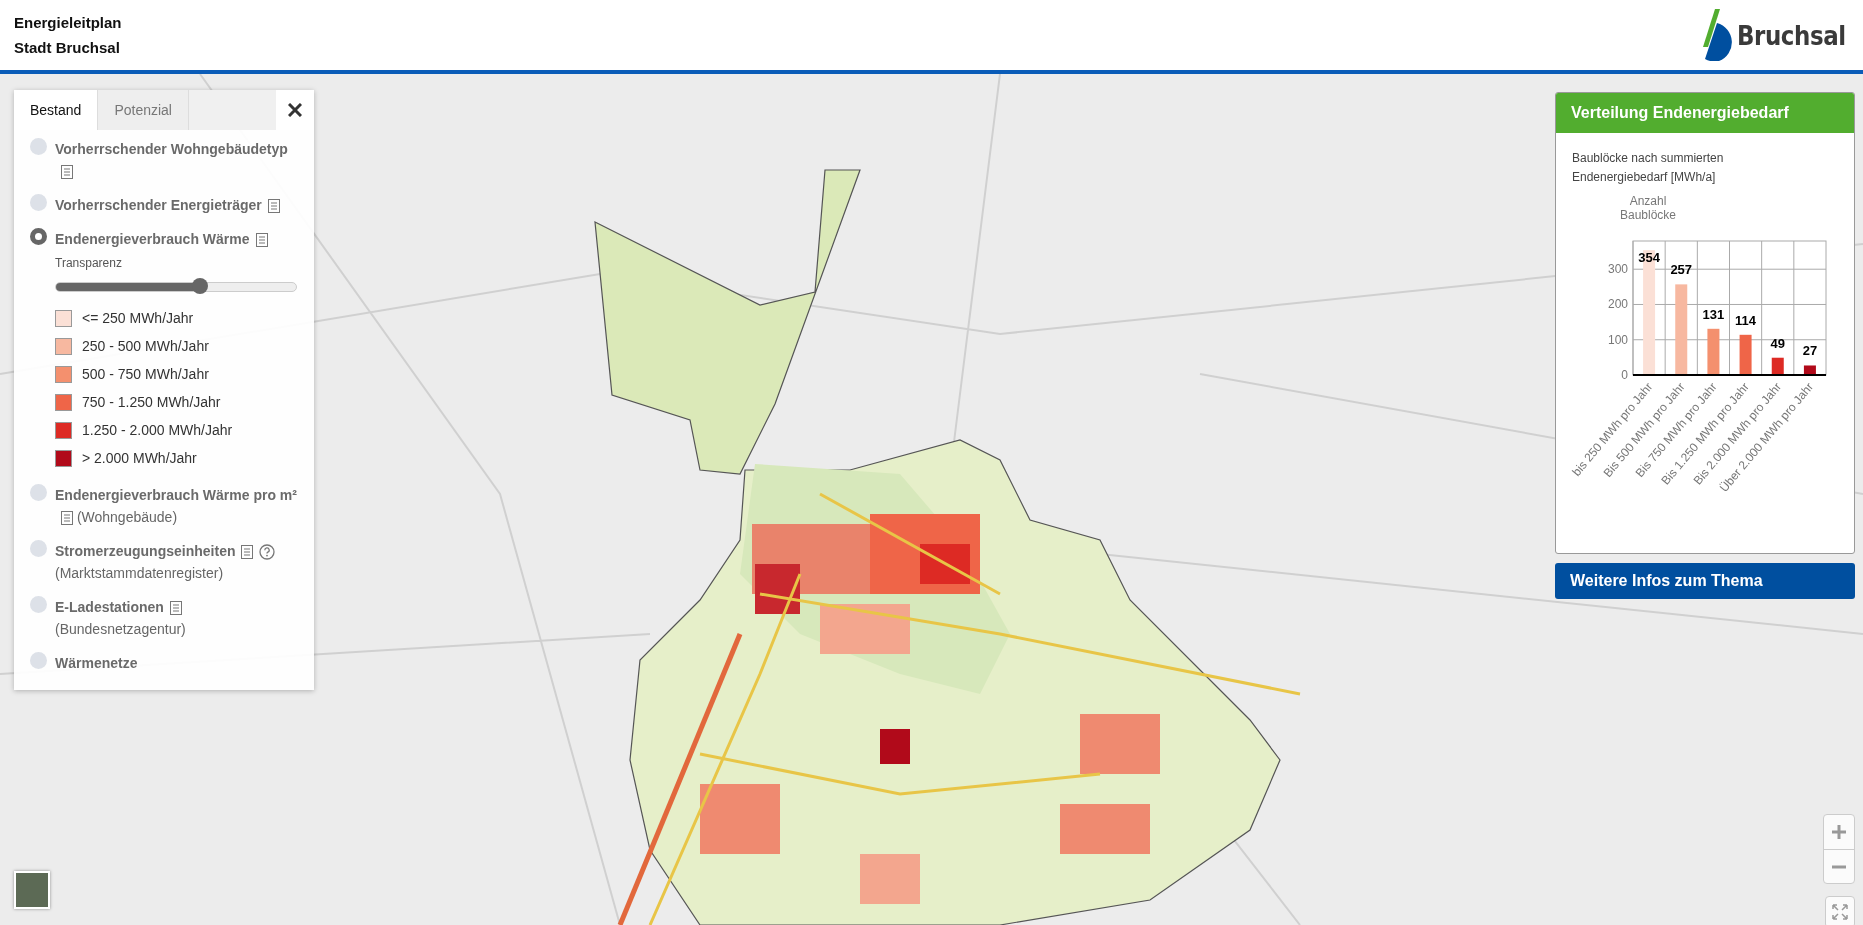 Image resolution: width=1863 pixels, height=925 pixels. Describe the element at coordinates (120, 629) in the screenshot. I see `layer-note: (Bundesnetzagentur)` at that location.